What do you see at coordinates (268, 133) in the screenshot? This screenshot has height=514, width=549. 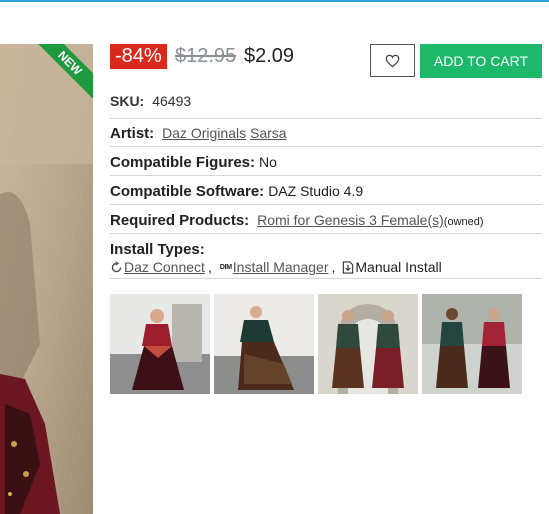 I see `artist-link-sarsa: Sarsa` at bounding box center [268, 133].